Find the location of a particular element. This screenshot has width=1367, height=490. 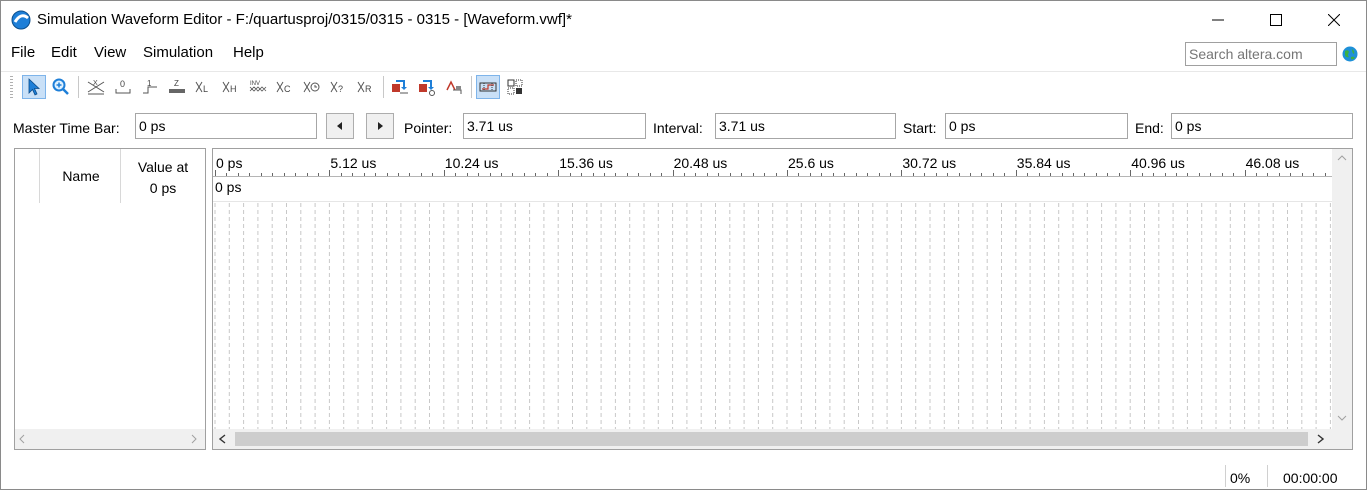

svg-text: X is located at coordinates (95, 83).